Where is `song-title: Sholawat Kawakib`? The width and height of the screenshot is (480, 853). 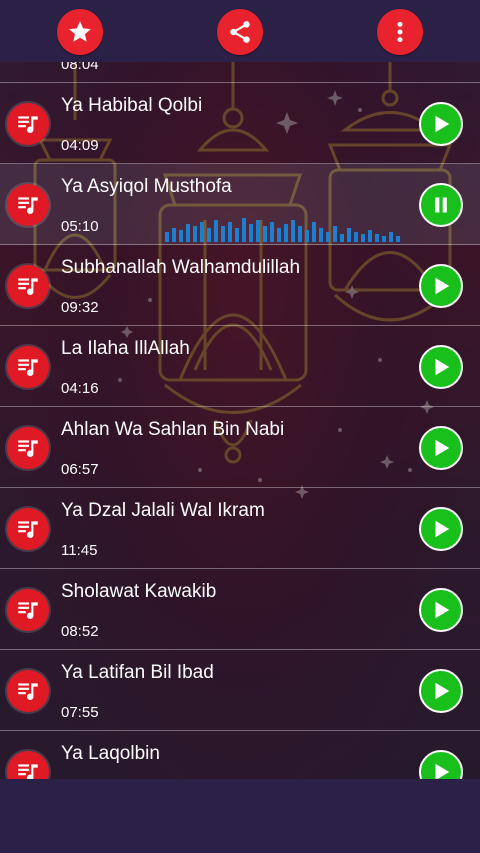
song-title: Sholawat Kawakib is located at coordinates (139, 591).